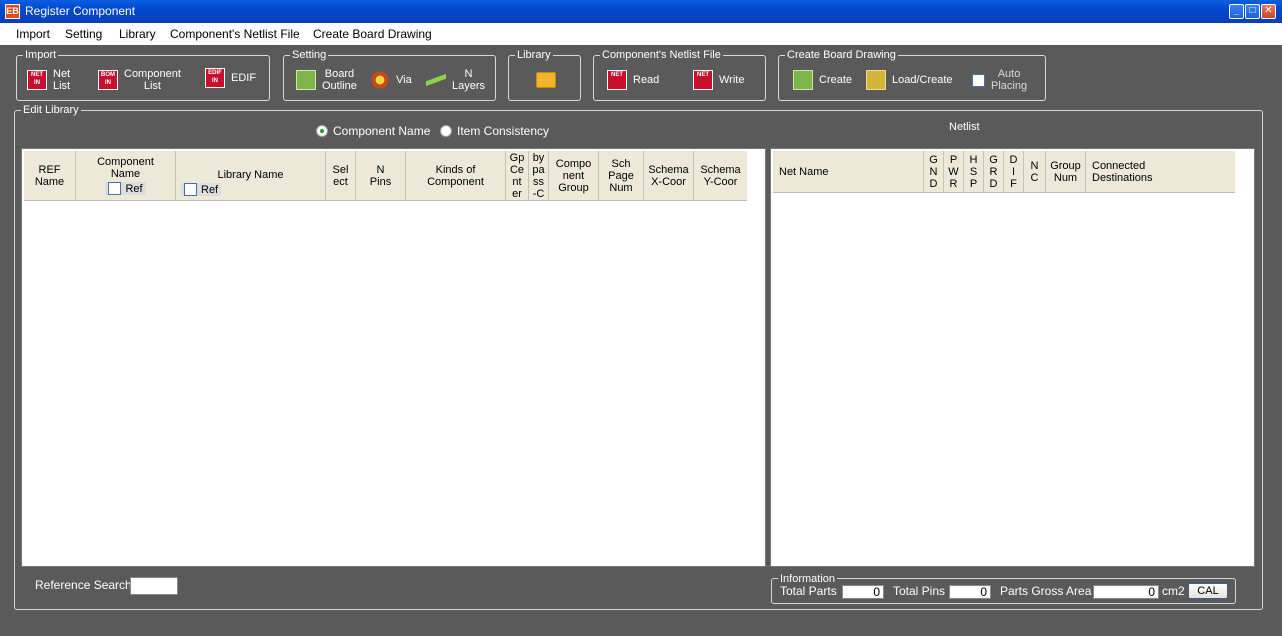 The height and width of the screenshot is (636, 1282). I want to click on col-n-pins: N Pins, so click(381, 175).